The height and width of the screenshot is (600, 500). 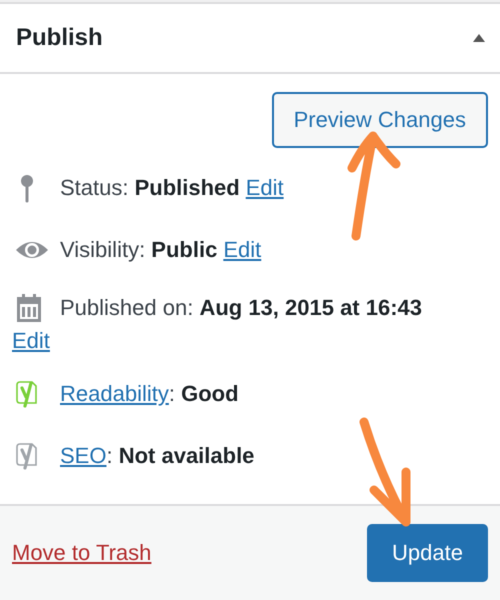 What do you see at coordinates (150, 188) in the screenshot?
I see `status-text: Status: Published` at bounding box center [150, 188].